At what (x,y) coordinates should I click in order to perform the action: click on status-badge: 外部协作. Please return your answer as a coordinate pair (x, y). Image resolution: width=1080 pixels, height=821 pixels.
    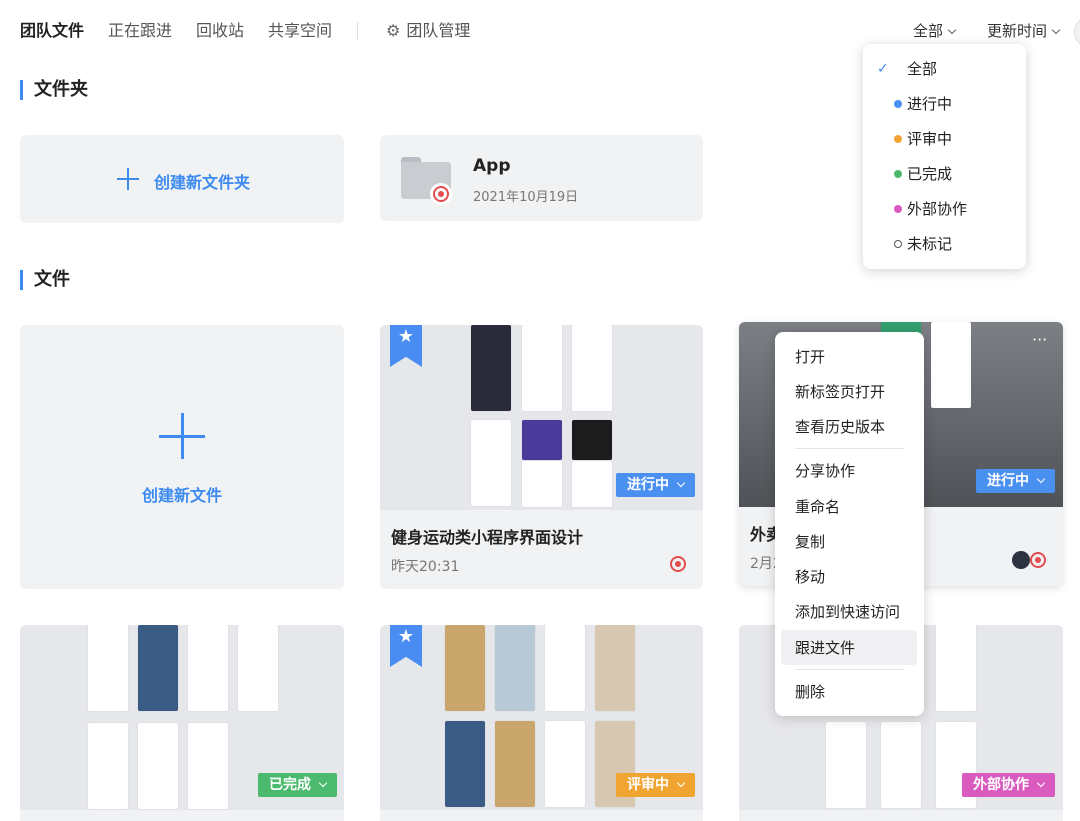
    Looking at the image, I should click on (1008, 785).